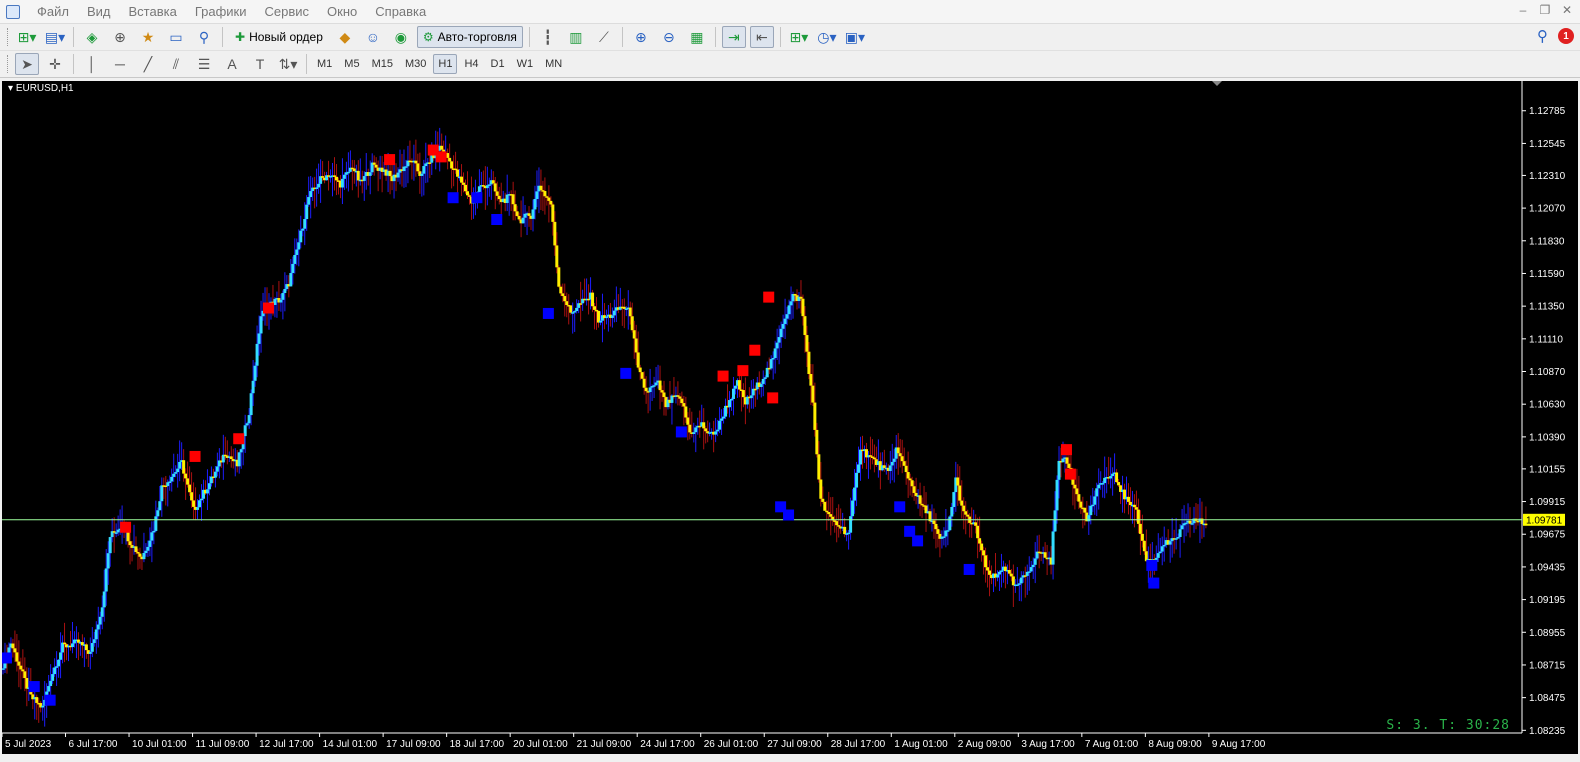  Describe the element at coordinates (382, 64) in the screenshot. I see `timeframe-m15: M15` at that location.